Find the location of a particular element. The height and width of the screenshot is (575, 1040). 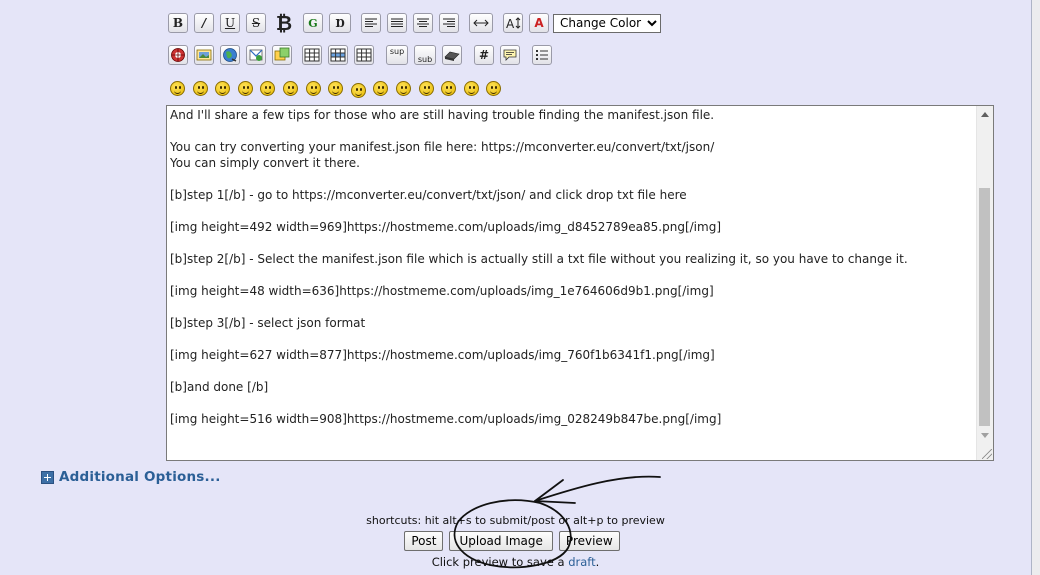

cool-smiley-icon is located at coordinates (336, 88).